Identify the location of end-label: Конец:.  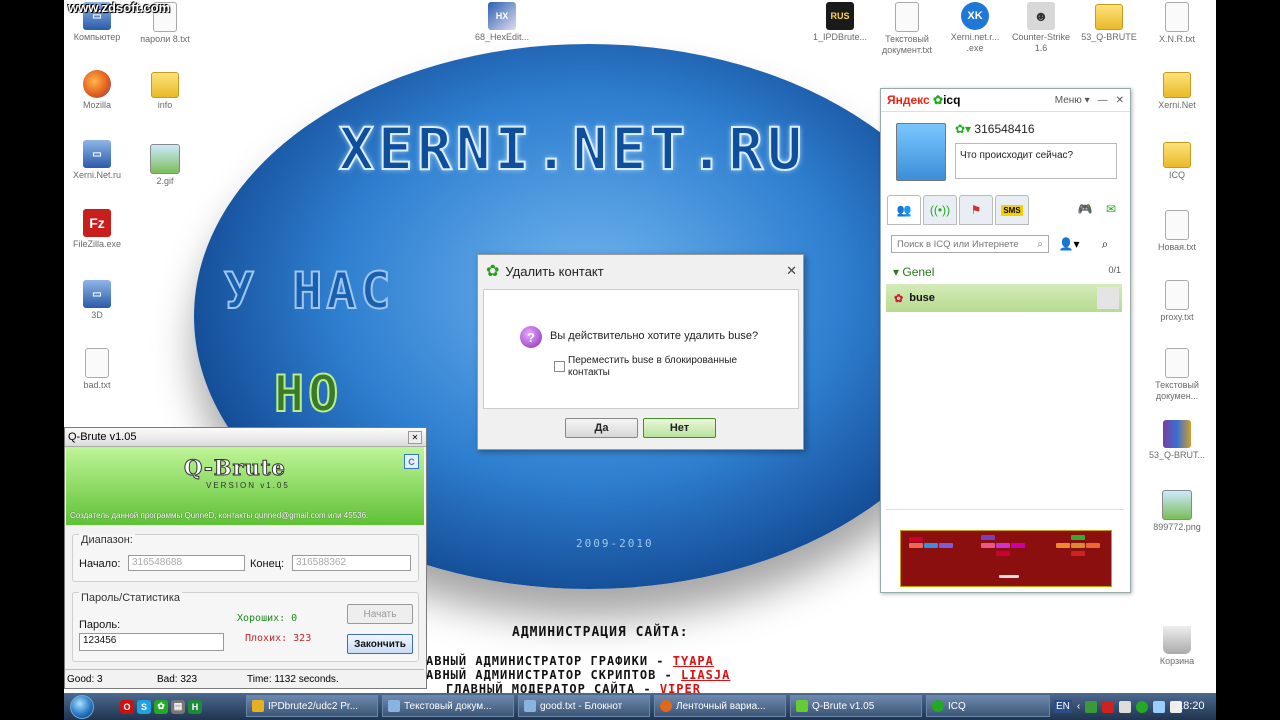
(267, 564).